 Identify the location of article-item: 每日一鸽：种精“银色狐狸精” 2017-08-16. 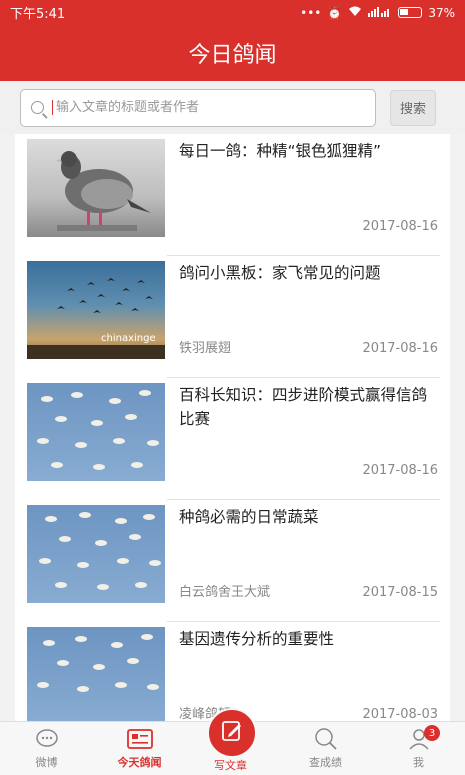
(232, 195).